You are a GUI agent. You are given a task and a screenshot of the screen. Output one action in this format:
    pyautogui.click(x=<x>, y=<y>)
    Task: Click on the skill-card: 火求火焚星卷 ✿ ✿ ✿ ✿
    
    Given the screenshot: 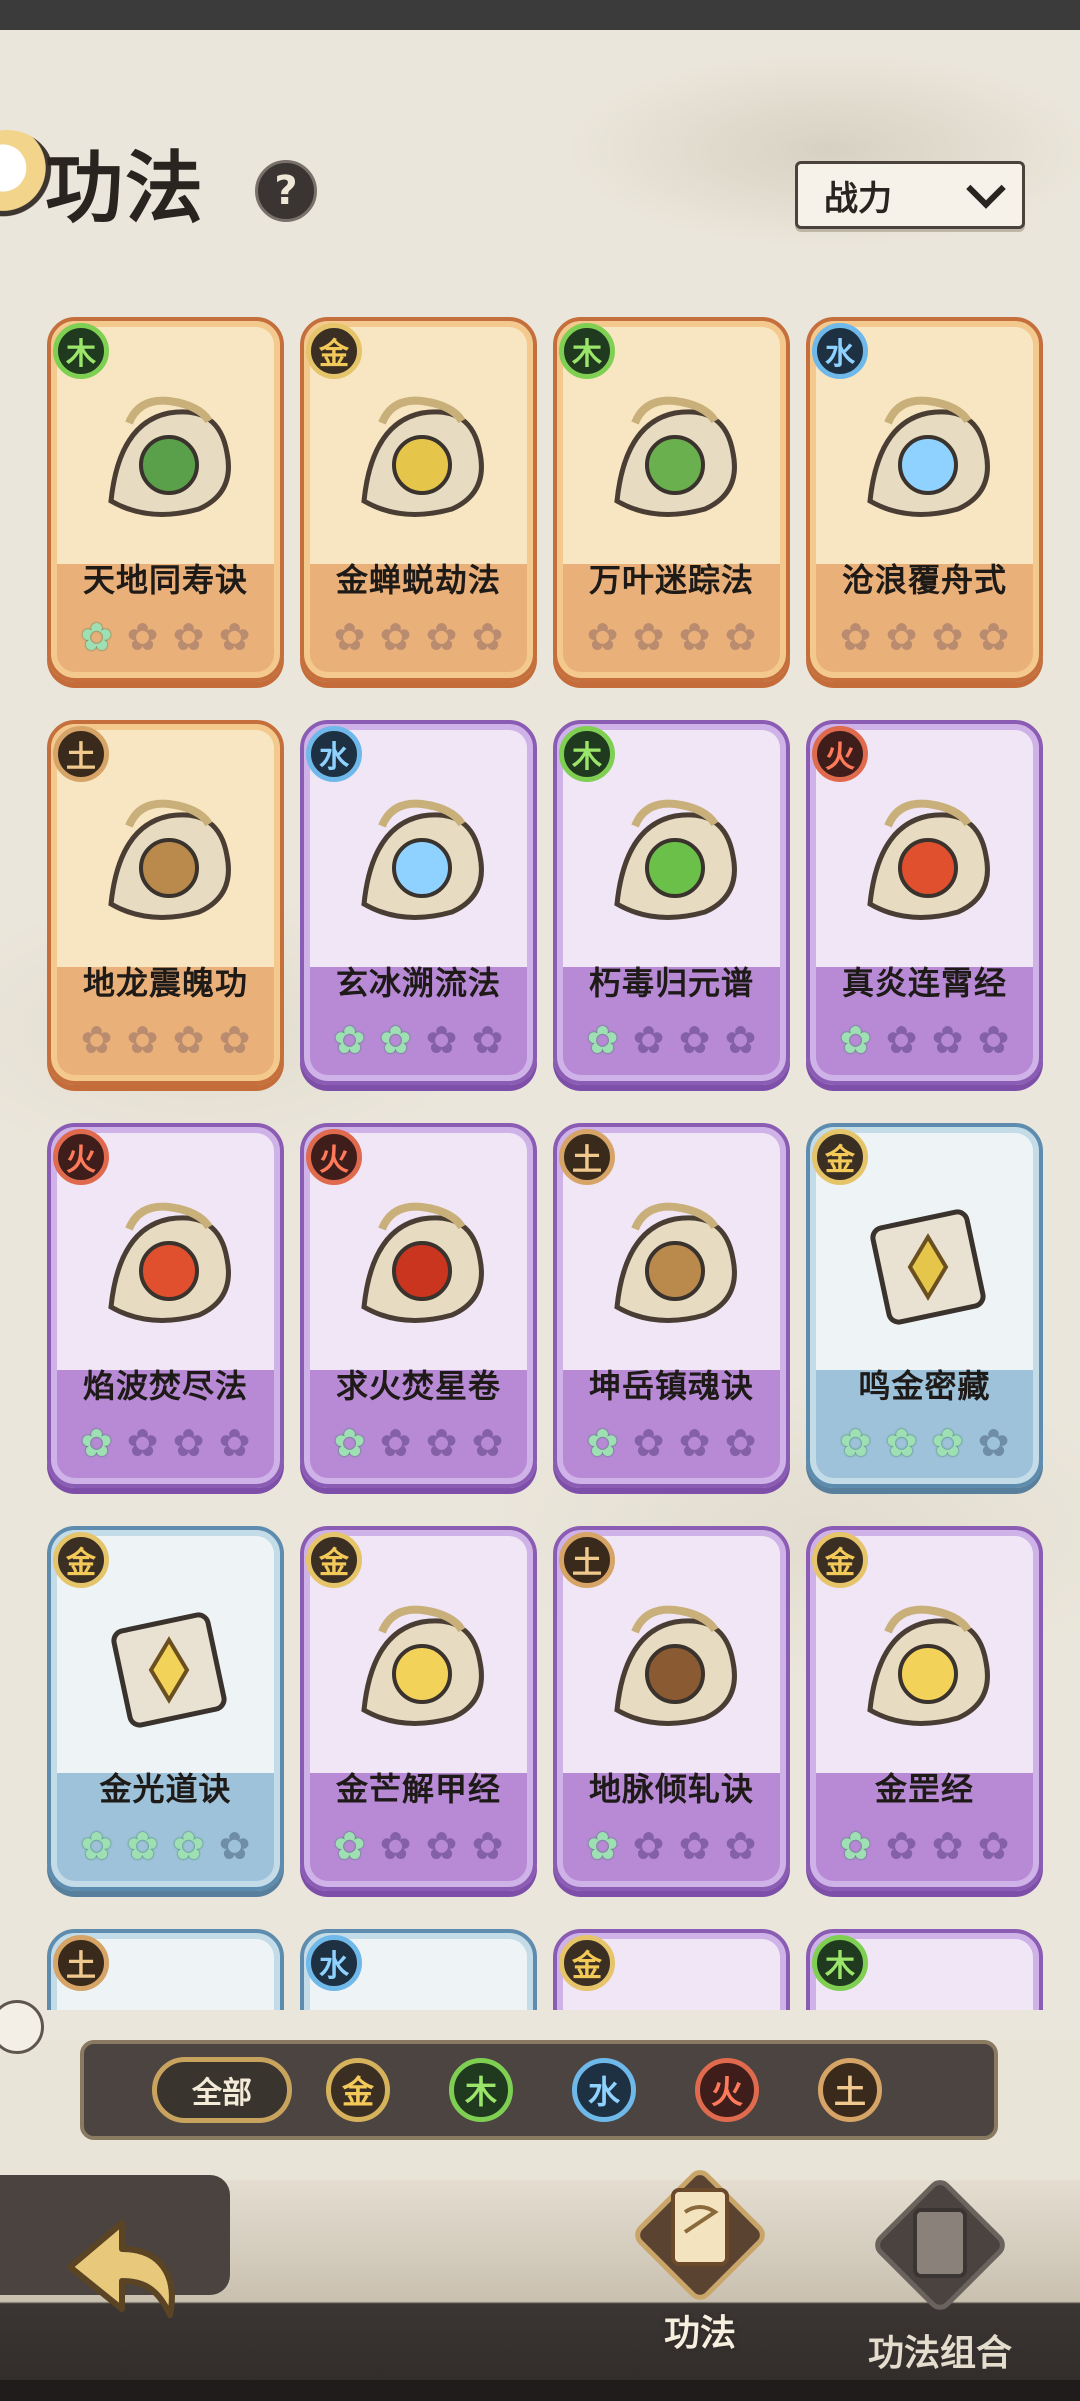 What is the action you would take?
    pyautogui.click(x=418, y=1305)
    